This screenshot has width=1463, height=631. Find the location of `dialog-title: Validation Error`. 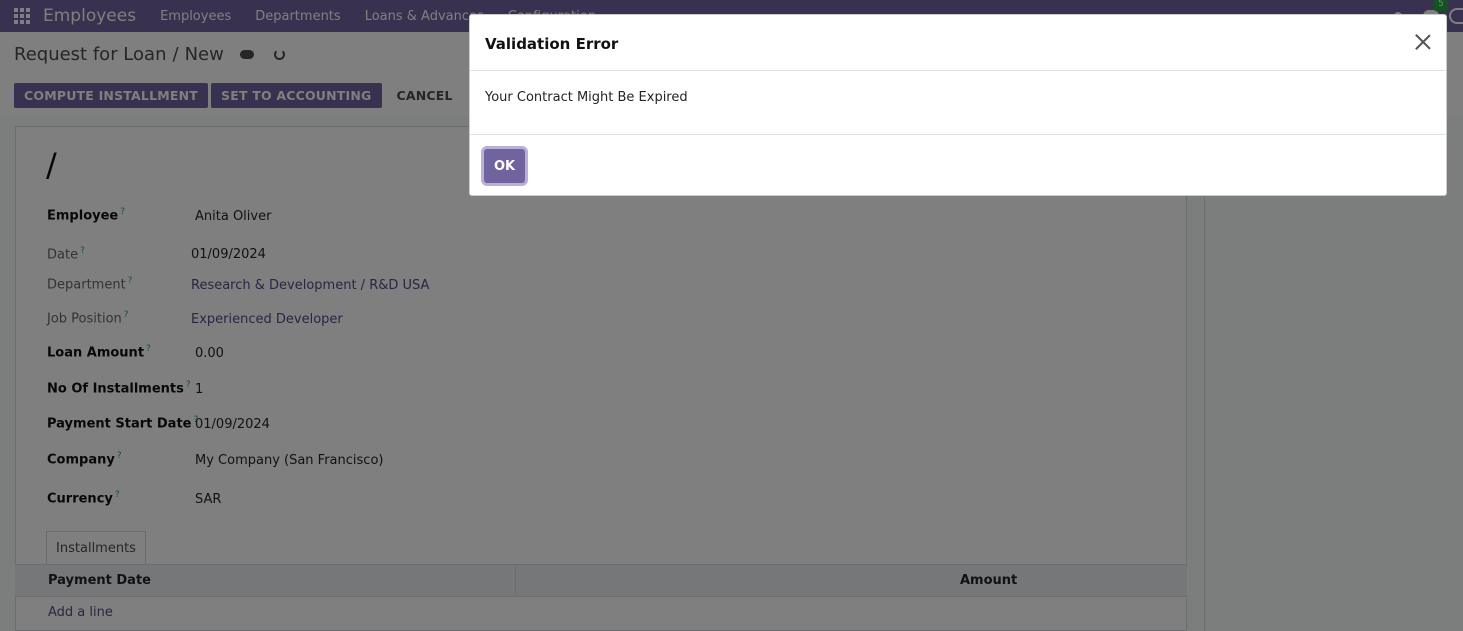

dialog-title: Validation Error is located at coordinates (552, 44).